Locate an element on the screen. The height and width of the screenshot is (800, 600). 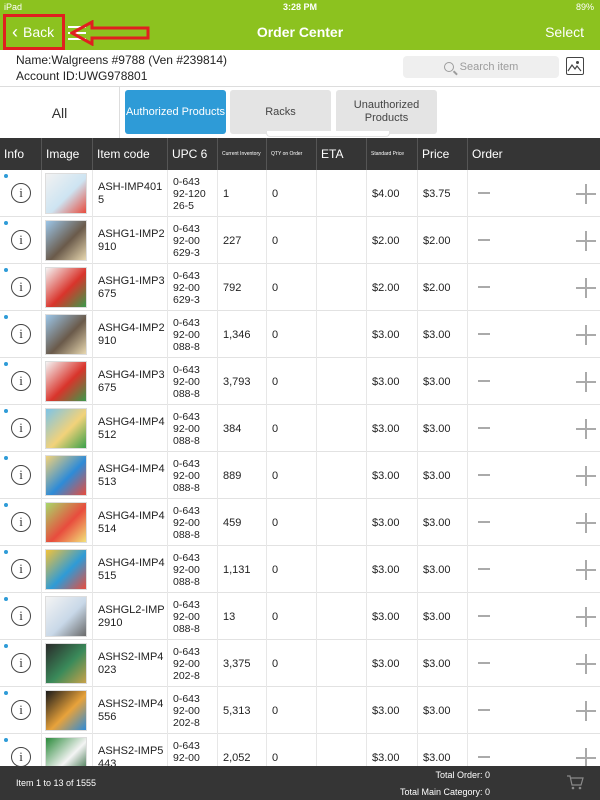
pull-handle is located at coordinates (328, 134).